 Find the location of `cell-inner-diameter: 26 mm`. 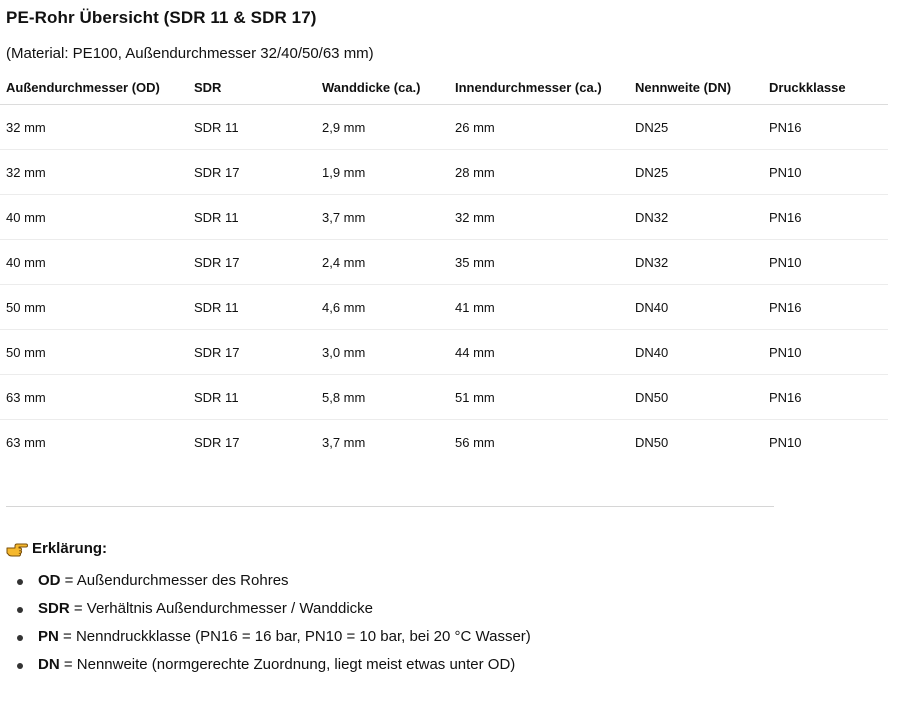

cell-inner-diameter: 26 mm is located at coordinates (539, 127).